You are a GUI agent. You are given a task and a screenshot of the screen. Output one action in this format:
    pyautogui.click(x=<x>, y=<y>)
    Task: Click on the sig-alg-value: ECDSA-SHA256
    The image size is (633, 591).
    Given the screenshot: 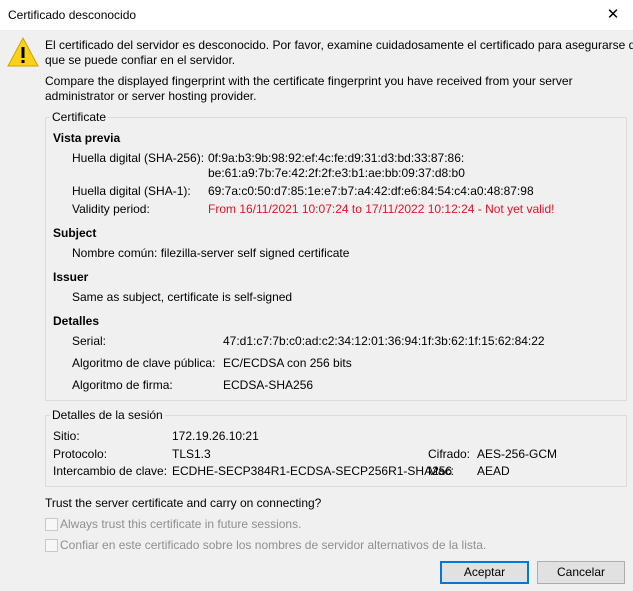 What is the action you would take?
    pyautogui.click(x=268, y=385)
    